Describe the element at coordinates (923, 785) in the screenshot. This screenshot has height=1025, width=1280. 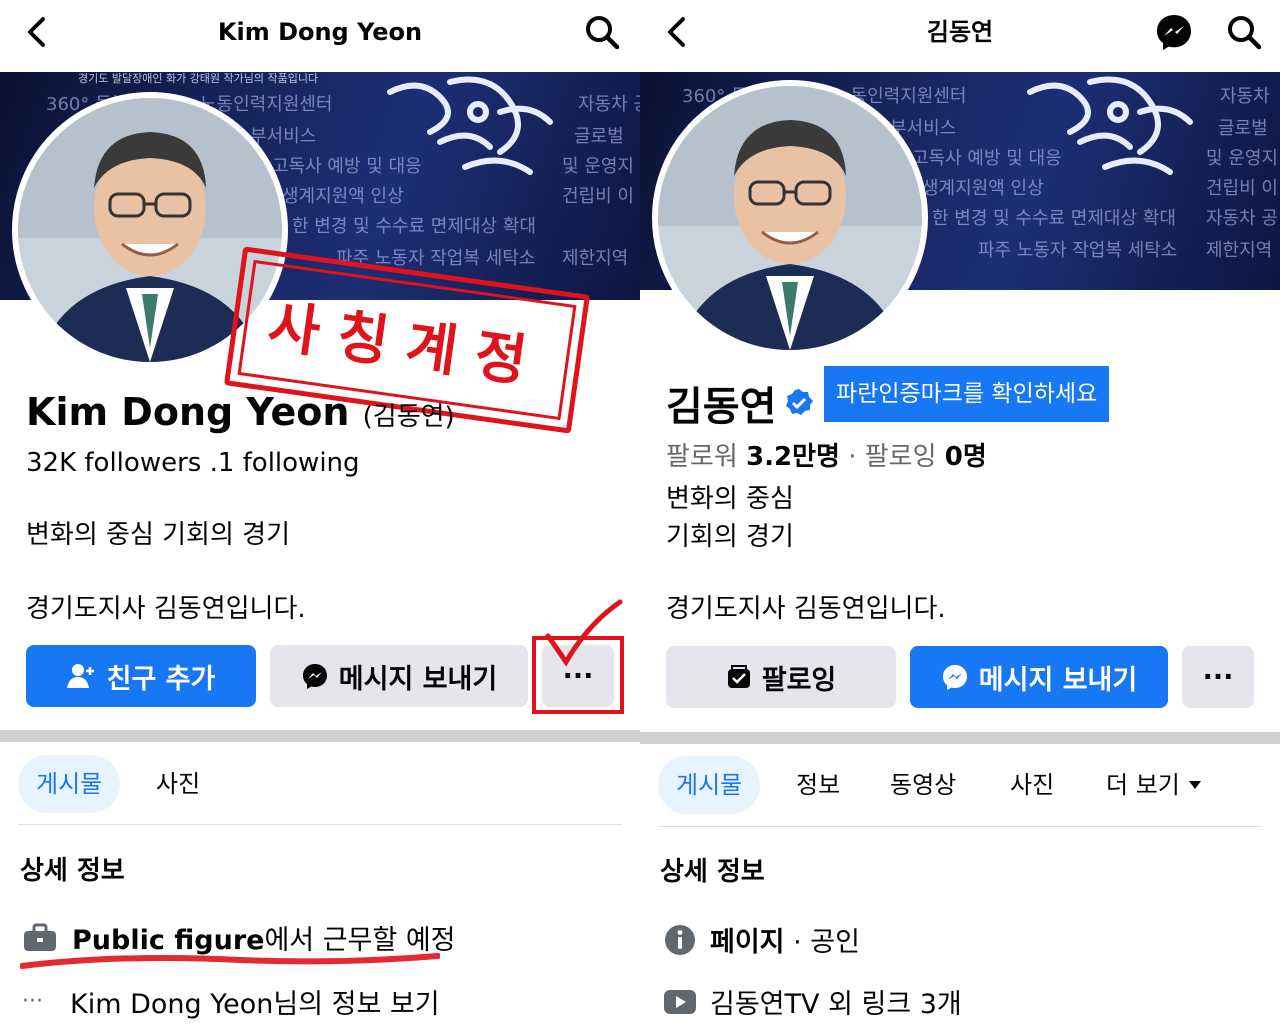
I see `tab-videos: 동영상` at that location.